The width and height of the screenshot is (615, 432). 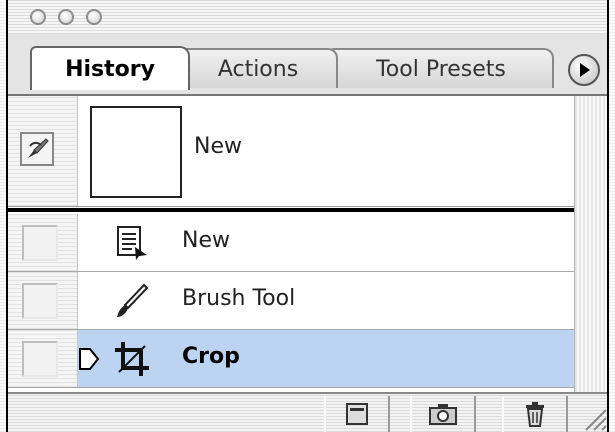 I want to click on new-snapshot-button, so click(x=443, y=414).